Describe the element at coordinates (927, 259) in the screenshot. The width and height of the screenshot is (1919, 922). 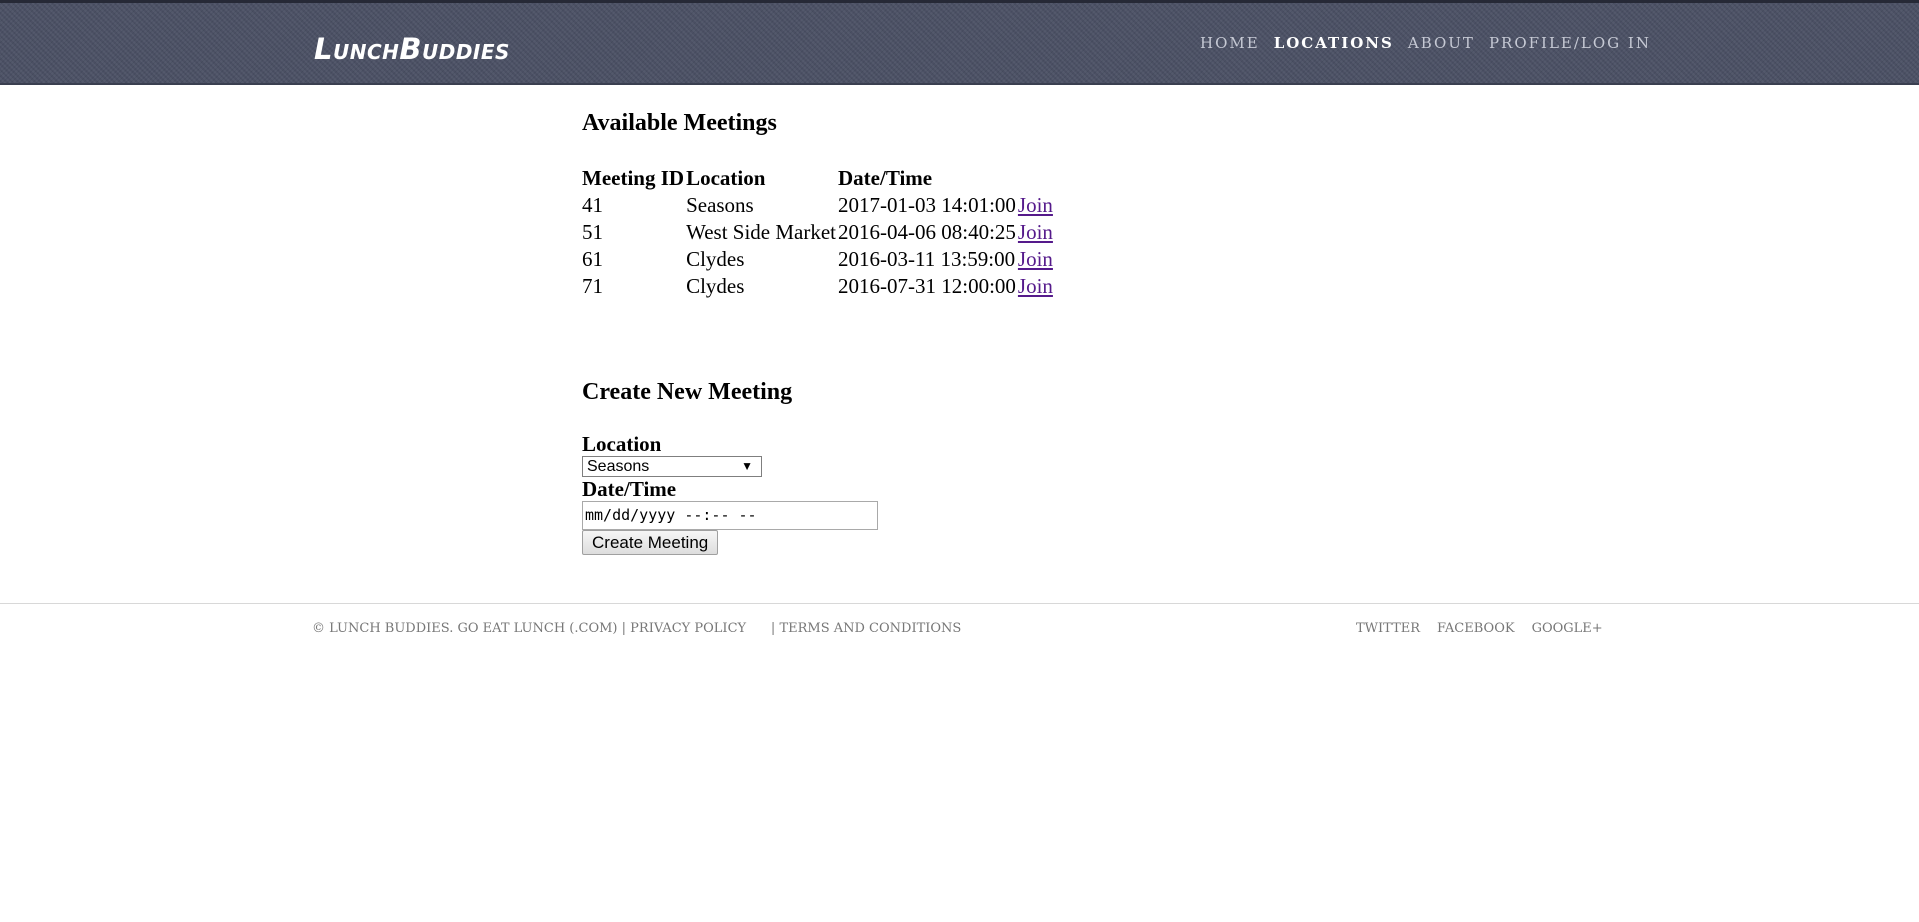
I see `meeting-datetime-cell: 2016-03-11 13:59:00` at that location.